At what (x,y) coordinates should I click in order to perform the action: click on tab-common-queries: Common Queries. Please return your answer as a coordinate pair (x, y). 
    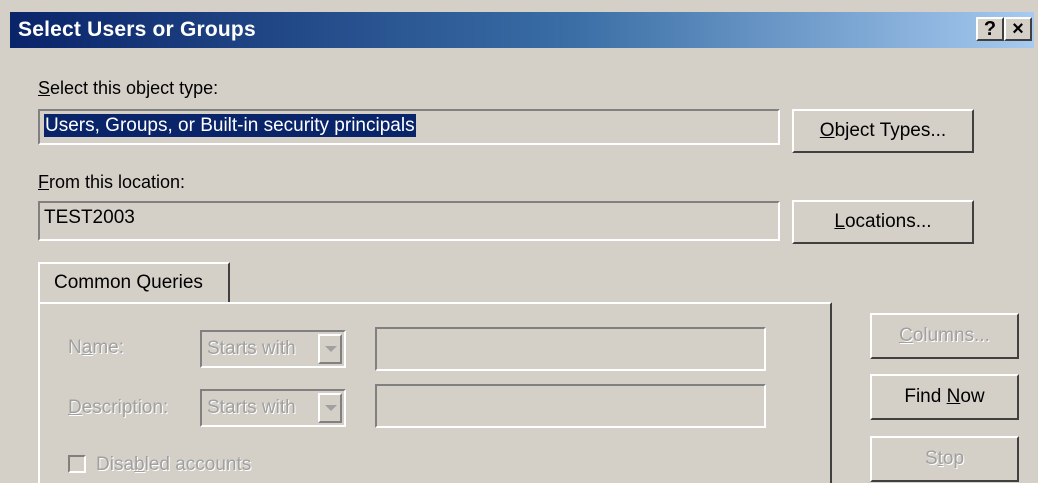
    Looking at the image, I should click on (134, 283).